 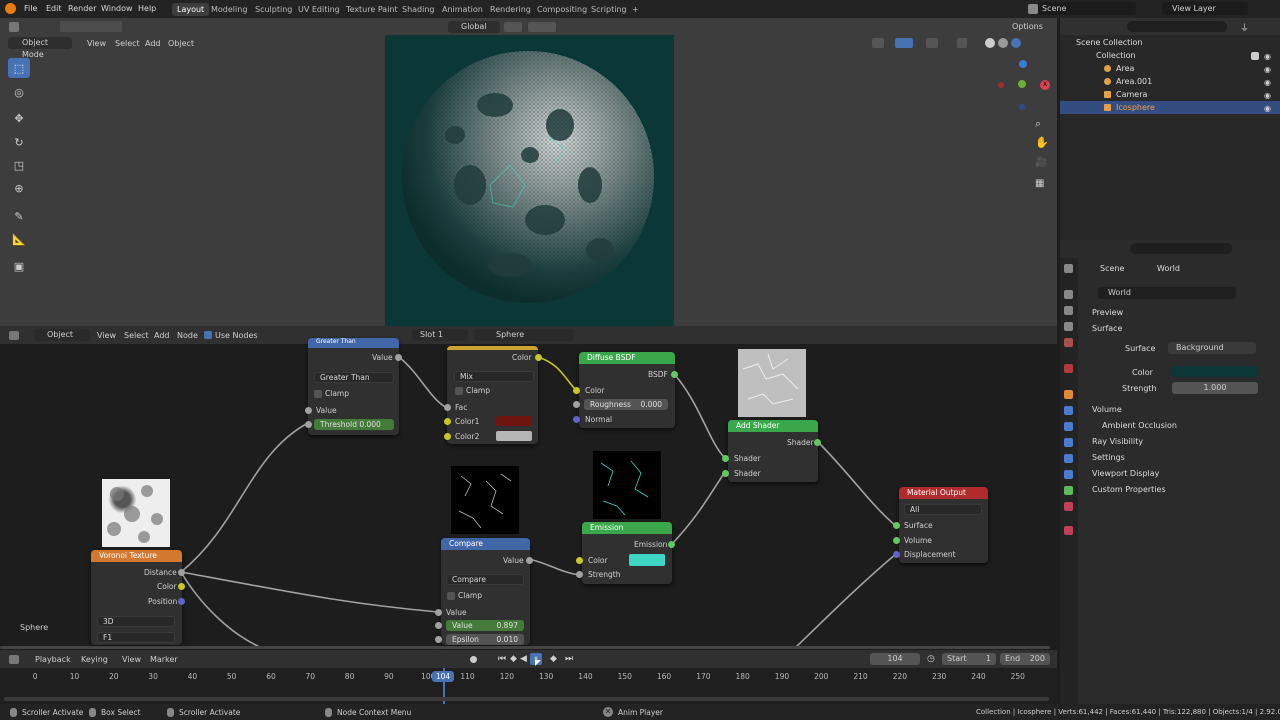 What do you see at coordinates (447, 407) in the screenshot?
I see `mix-fac-socket` at bounding box center [447, 407].